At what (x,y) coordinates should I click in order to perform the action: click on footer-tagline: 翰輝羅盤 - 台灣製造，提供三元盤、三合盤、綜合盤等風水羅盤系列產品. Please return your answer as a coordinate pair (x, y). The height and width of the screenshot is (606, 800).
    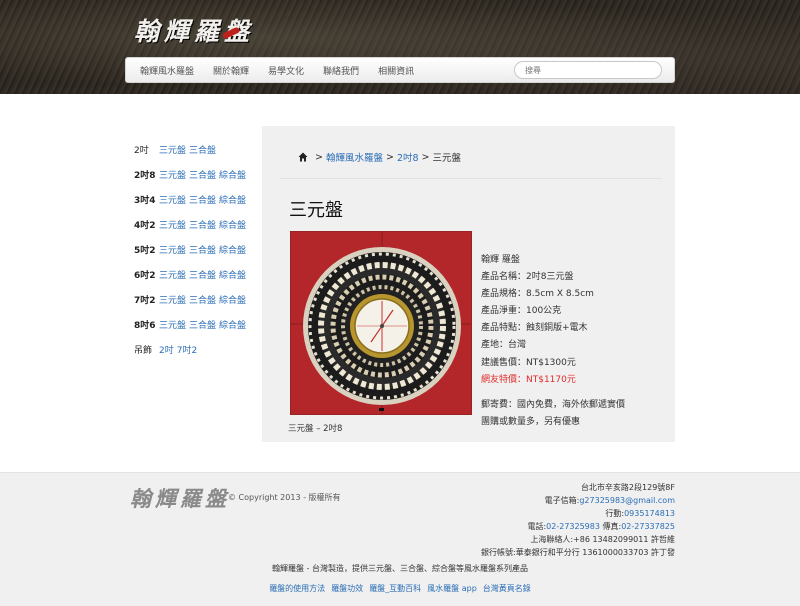
    Looking at the image, I should click on (400, 568).